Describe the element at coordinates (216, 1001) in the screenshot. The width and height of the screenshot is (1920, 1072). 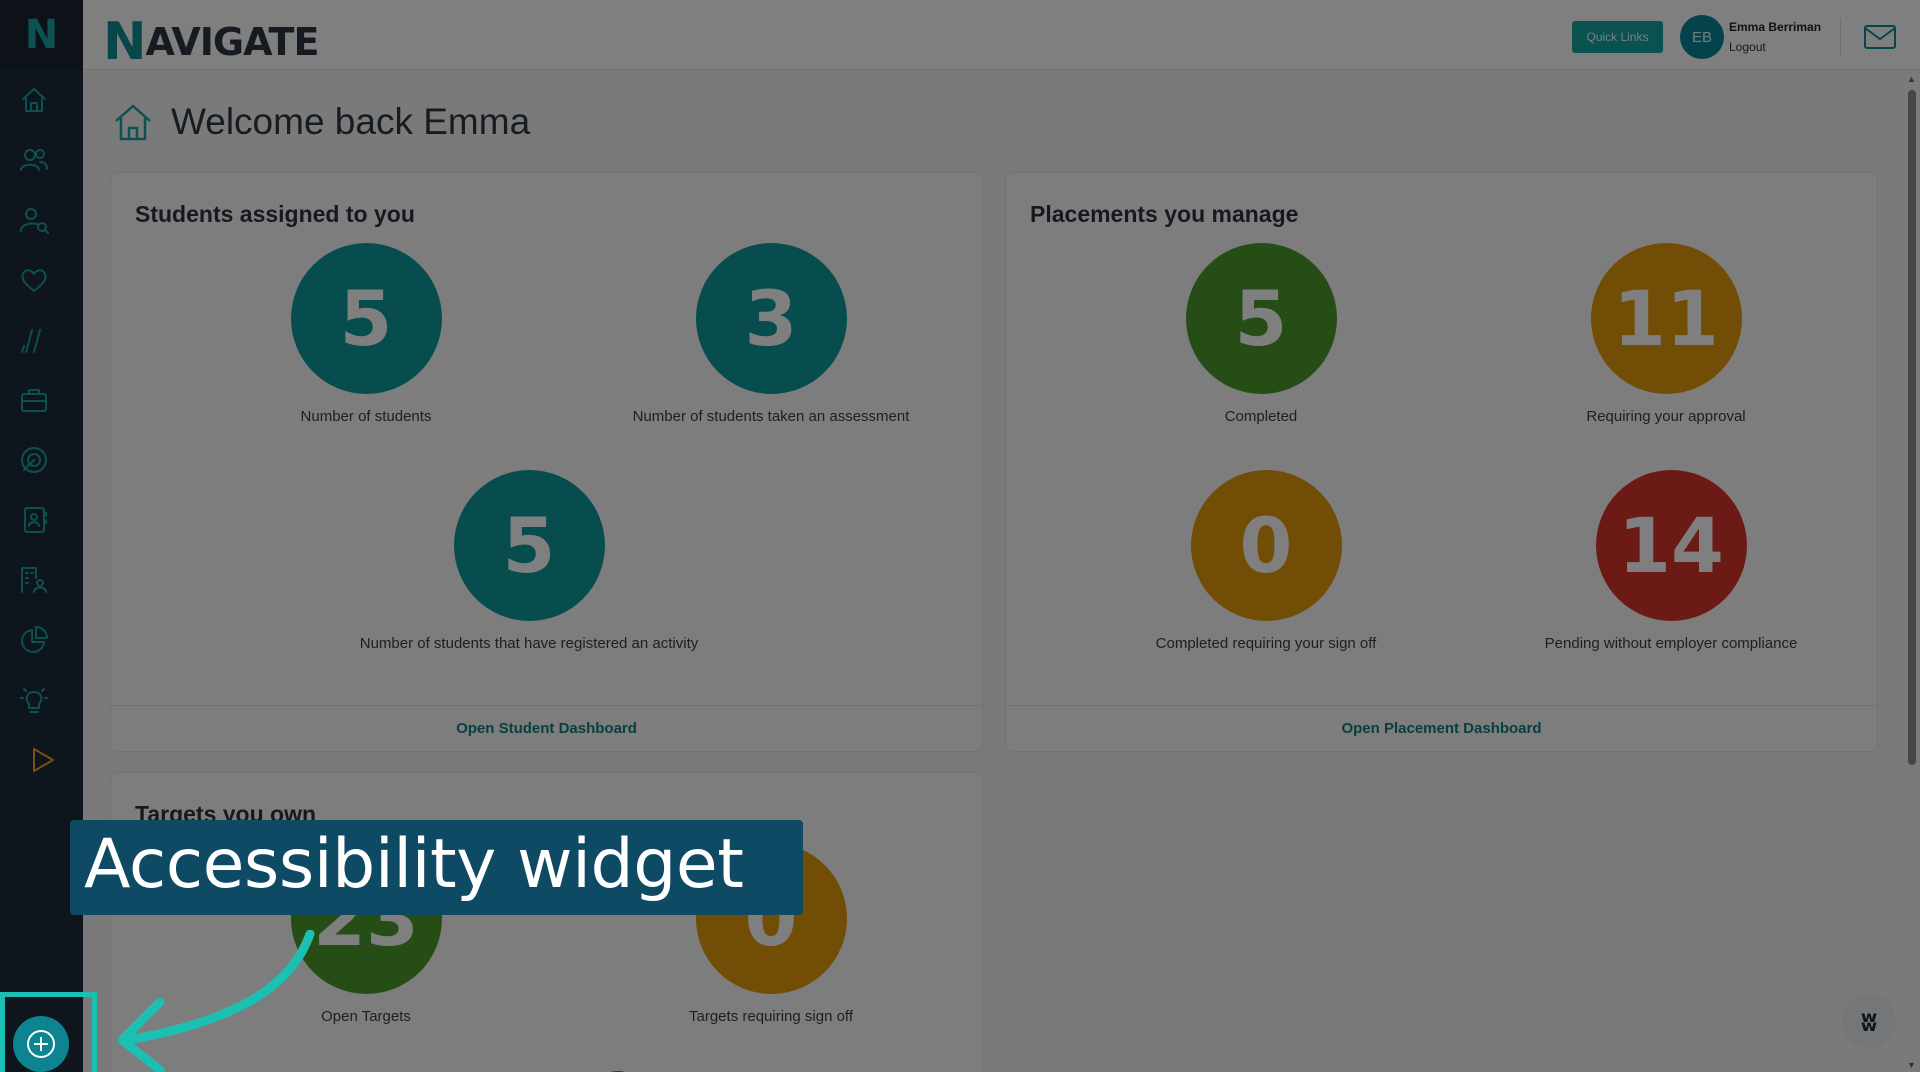
I see `callout-arrow-icon` at that location.